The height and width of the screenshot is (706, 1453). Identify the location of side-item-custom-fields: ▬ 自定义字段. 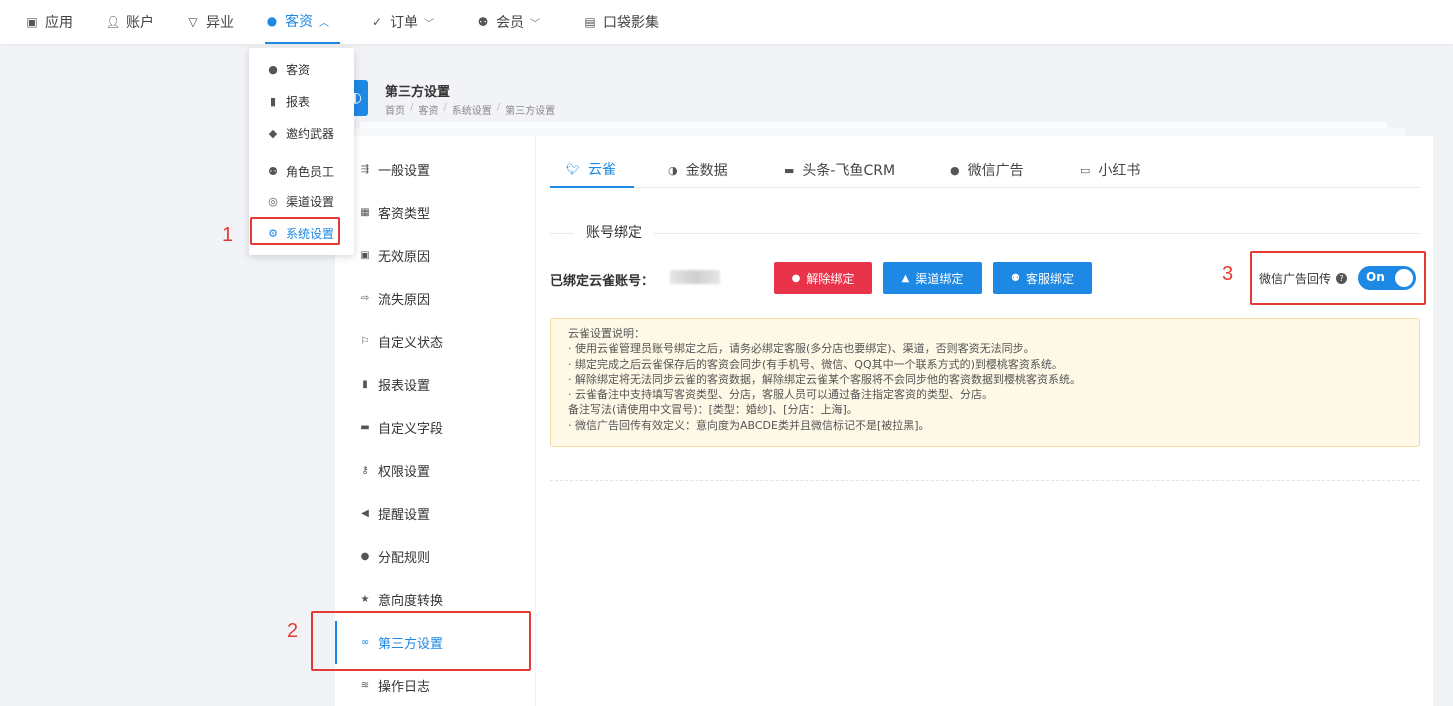
(435, 427).